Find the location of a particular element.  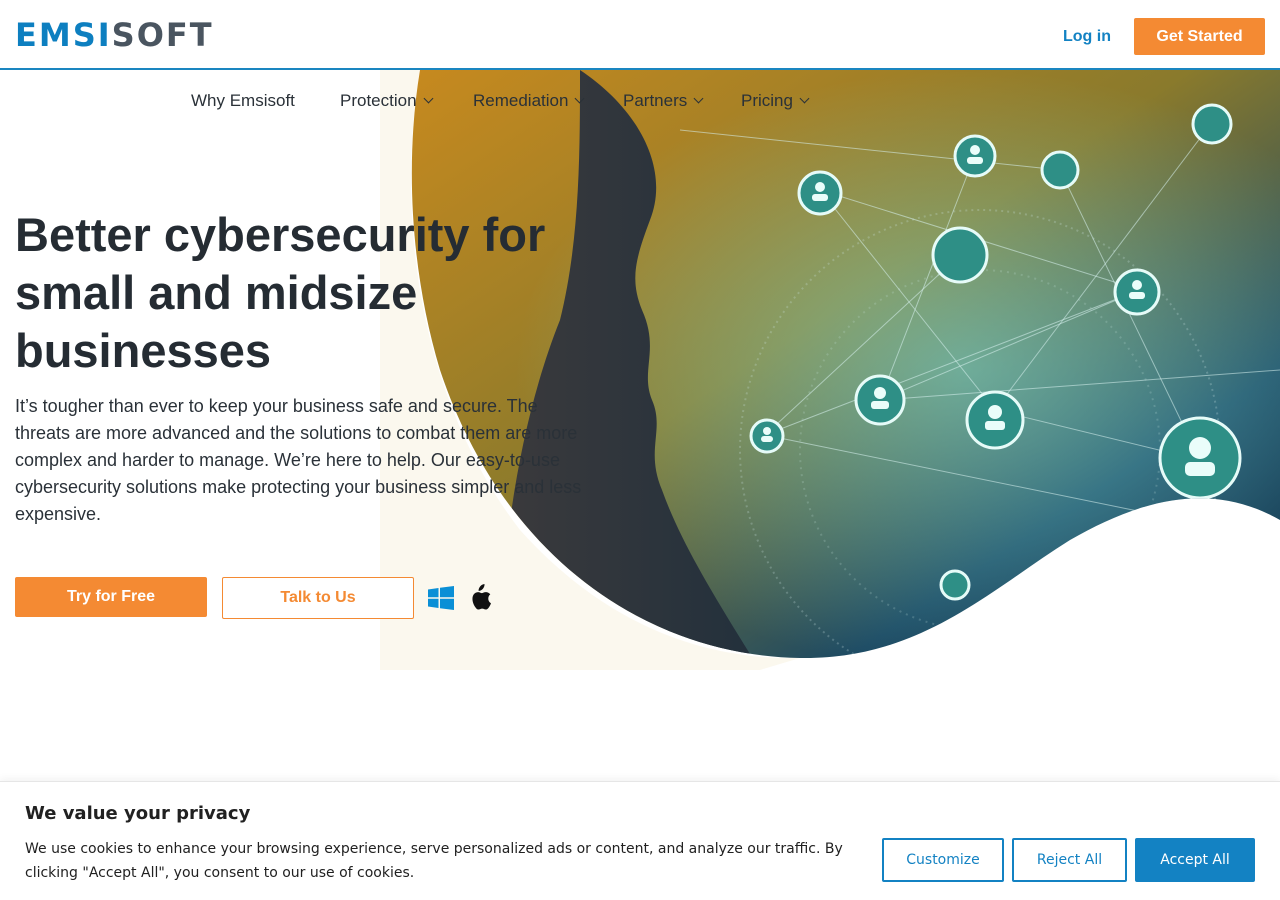

nav-item-pricing: Pricing is located at coordinates (775, 101).